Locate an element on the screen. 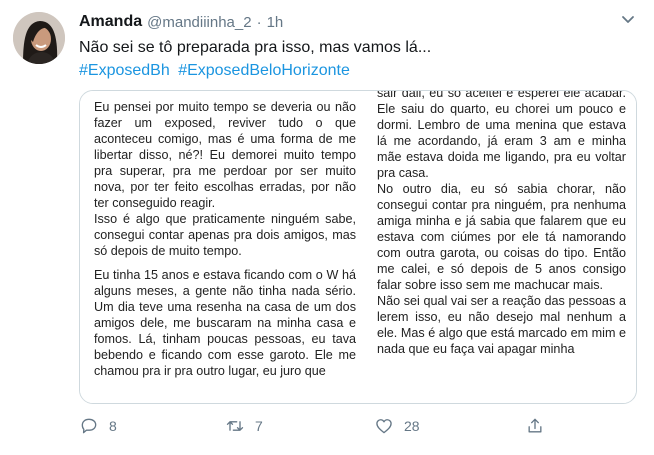 The height and width of the screenshot is (455, 654). retweet-button: 7 is located at coordinates (244, 426).